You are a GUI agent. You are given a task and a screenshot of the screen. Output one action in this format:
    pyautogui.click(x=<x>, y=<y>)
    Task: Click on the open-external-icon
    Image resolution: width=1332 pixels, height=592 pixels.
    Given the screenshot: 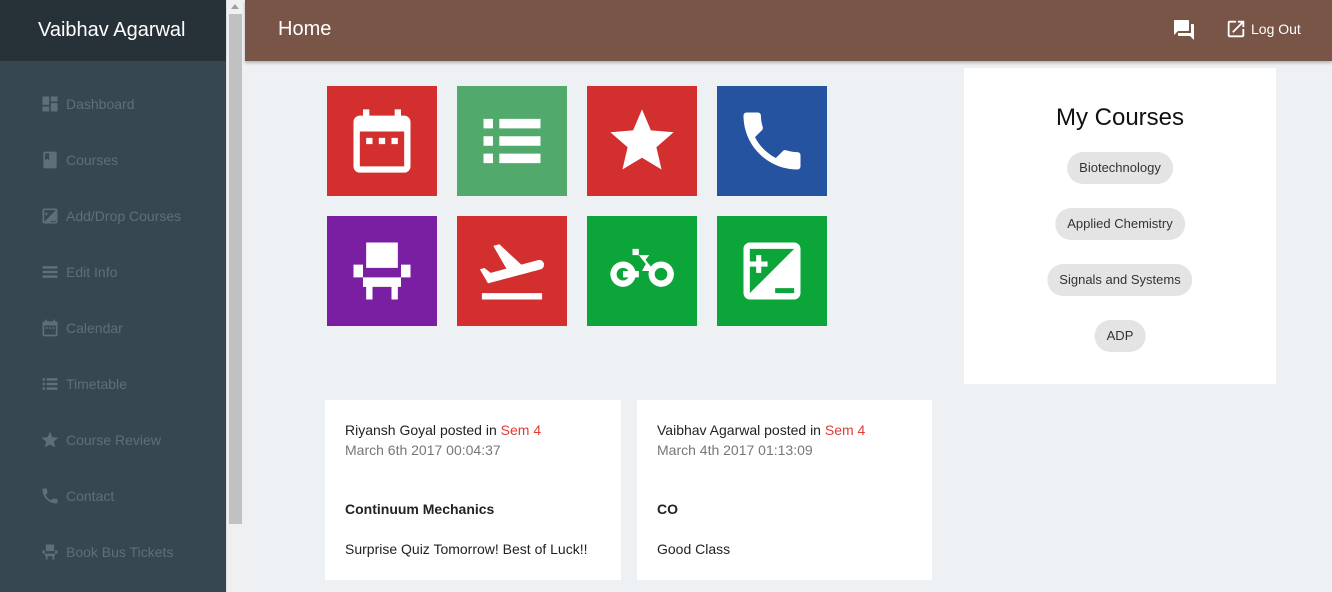 What is the action you would take?
    pyautogui.click(x=1236, y=29)
    